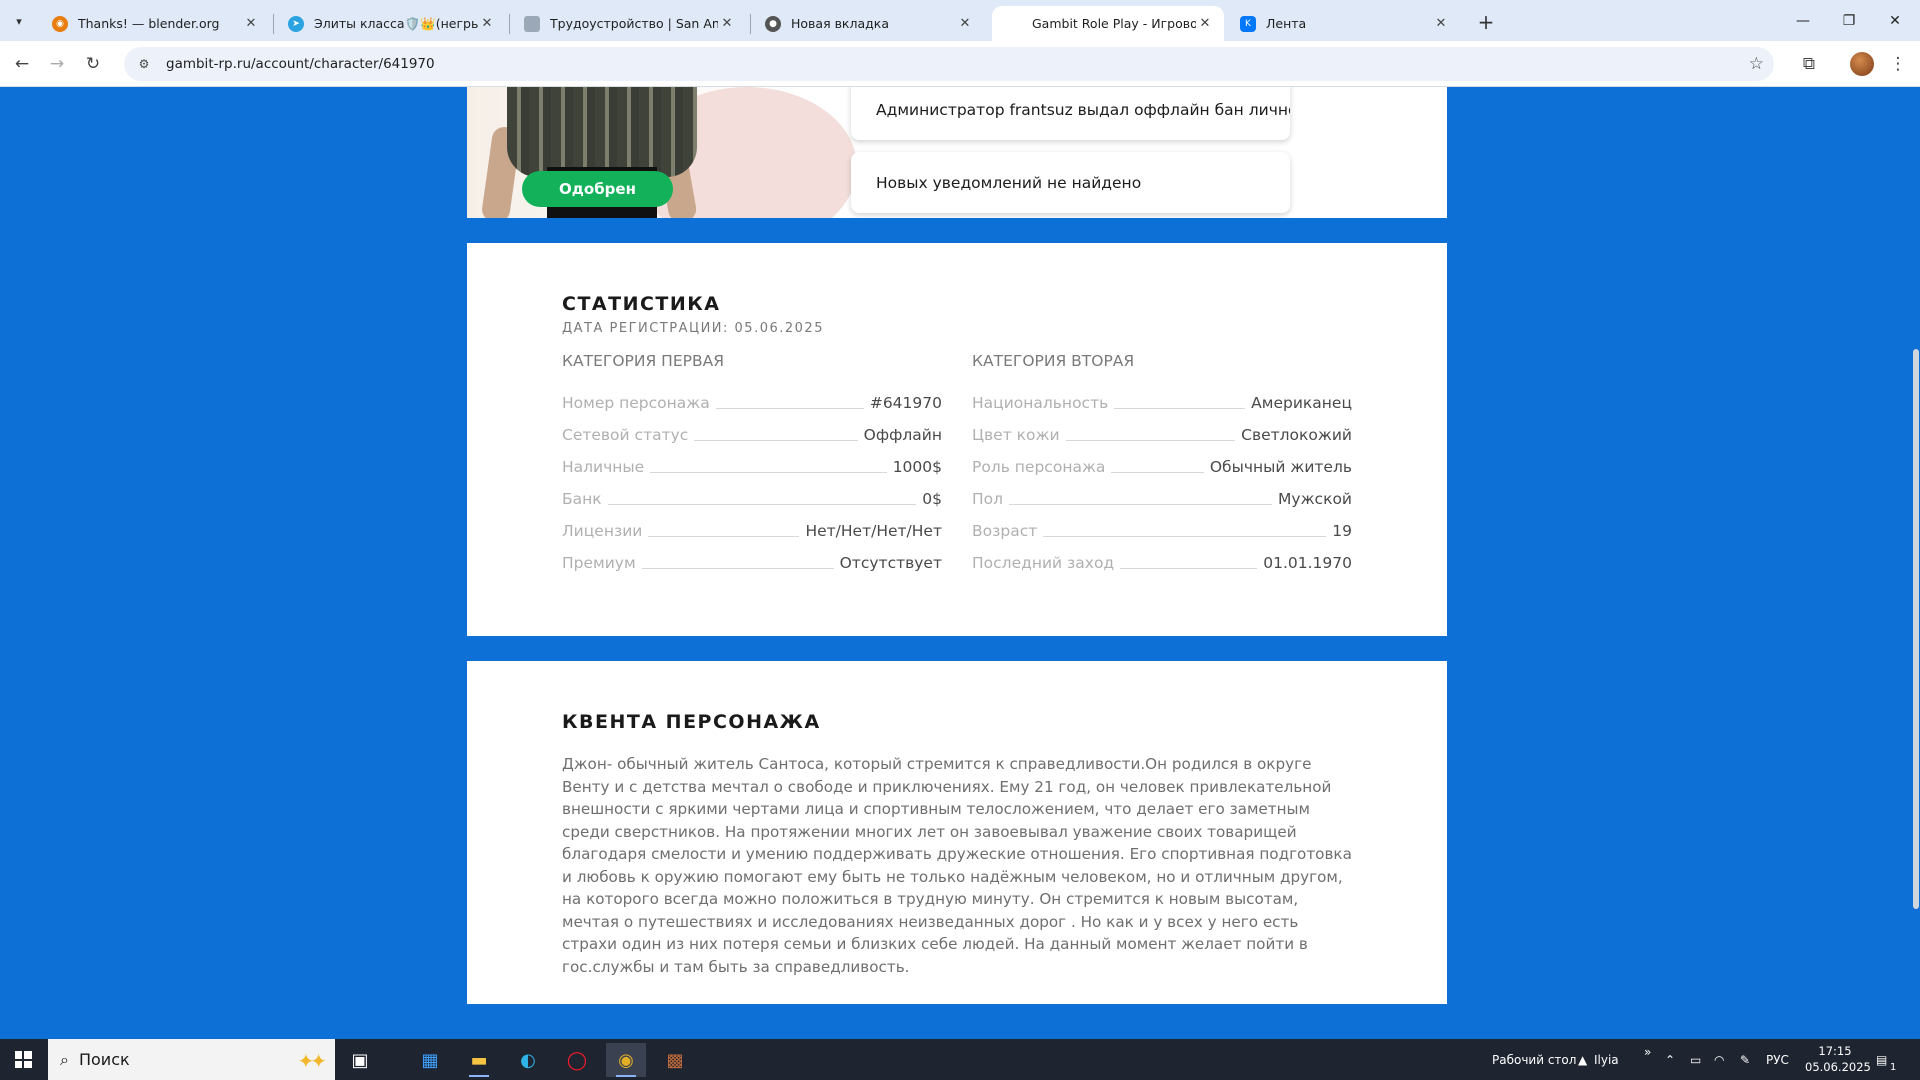  Describe the element at coordinates (1895, 20) in the screenshot. I see `close-window-icon: ✕` at that location.